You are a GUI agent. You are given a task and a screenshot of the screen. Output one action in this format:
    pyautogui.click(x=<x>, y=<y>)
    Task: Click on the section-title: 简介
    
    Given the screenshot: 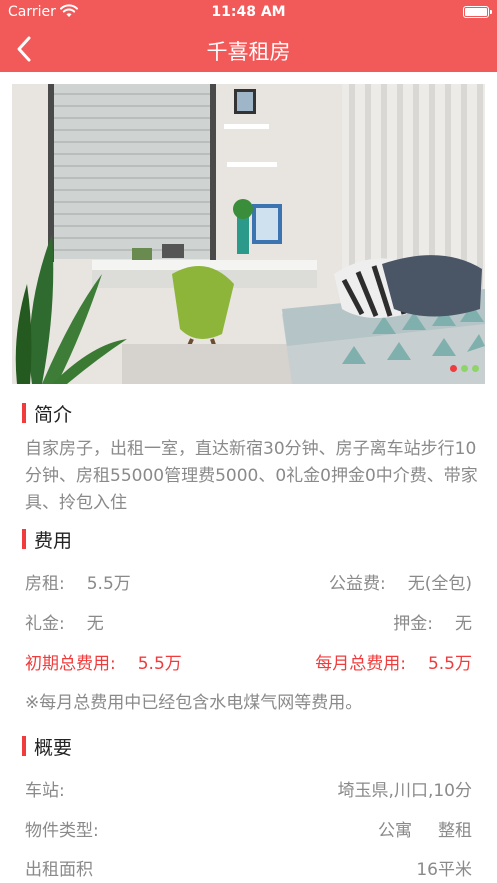 What is the action you would take?
    pyautogui.click(x=53, y=414)
    